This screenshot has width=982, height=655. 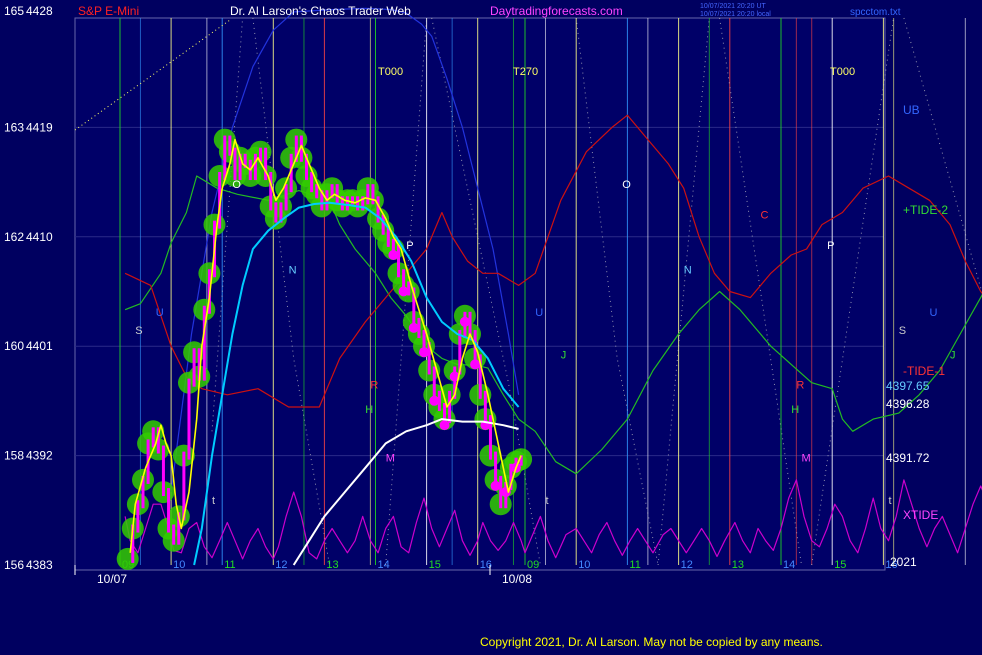 I want to click on file-label: spcctom.txt, so click(x=875, y=12).